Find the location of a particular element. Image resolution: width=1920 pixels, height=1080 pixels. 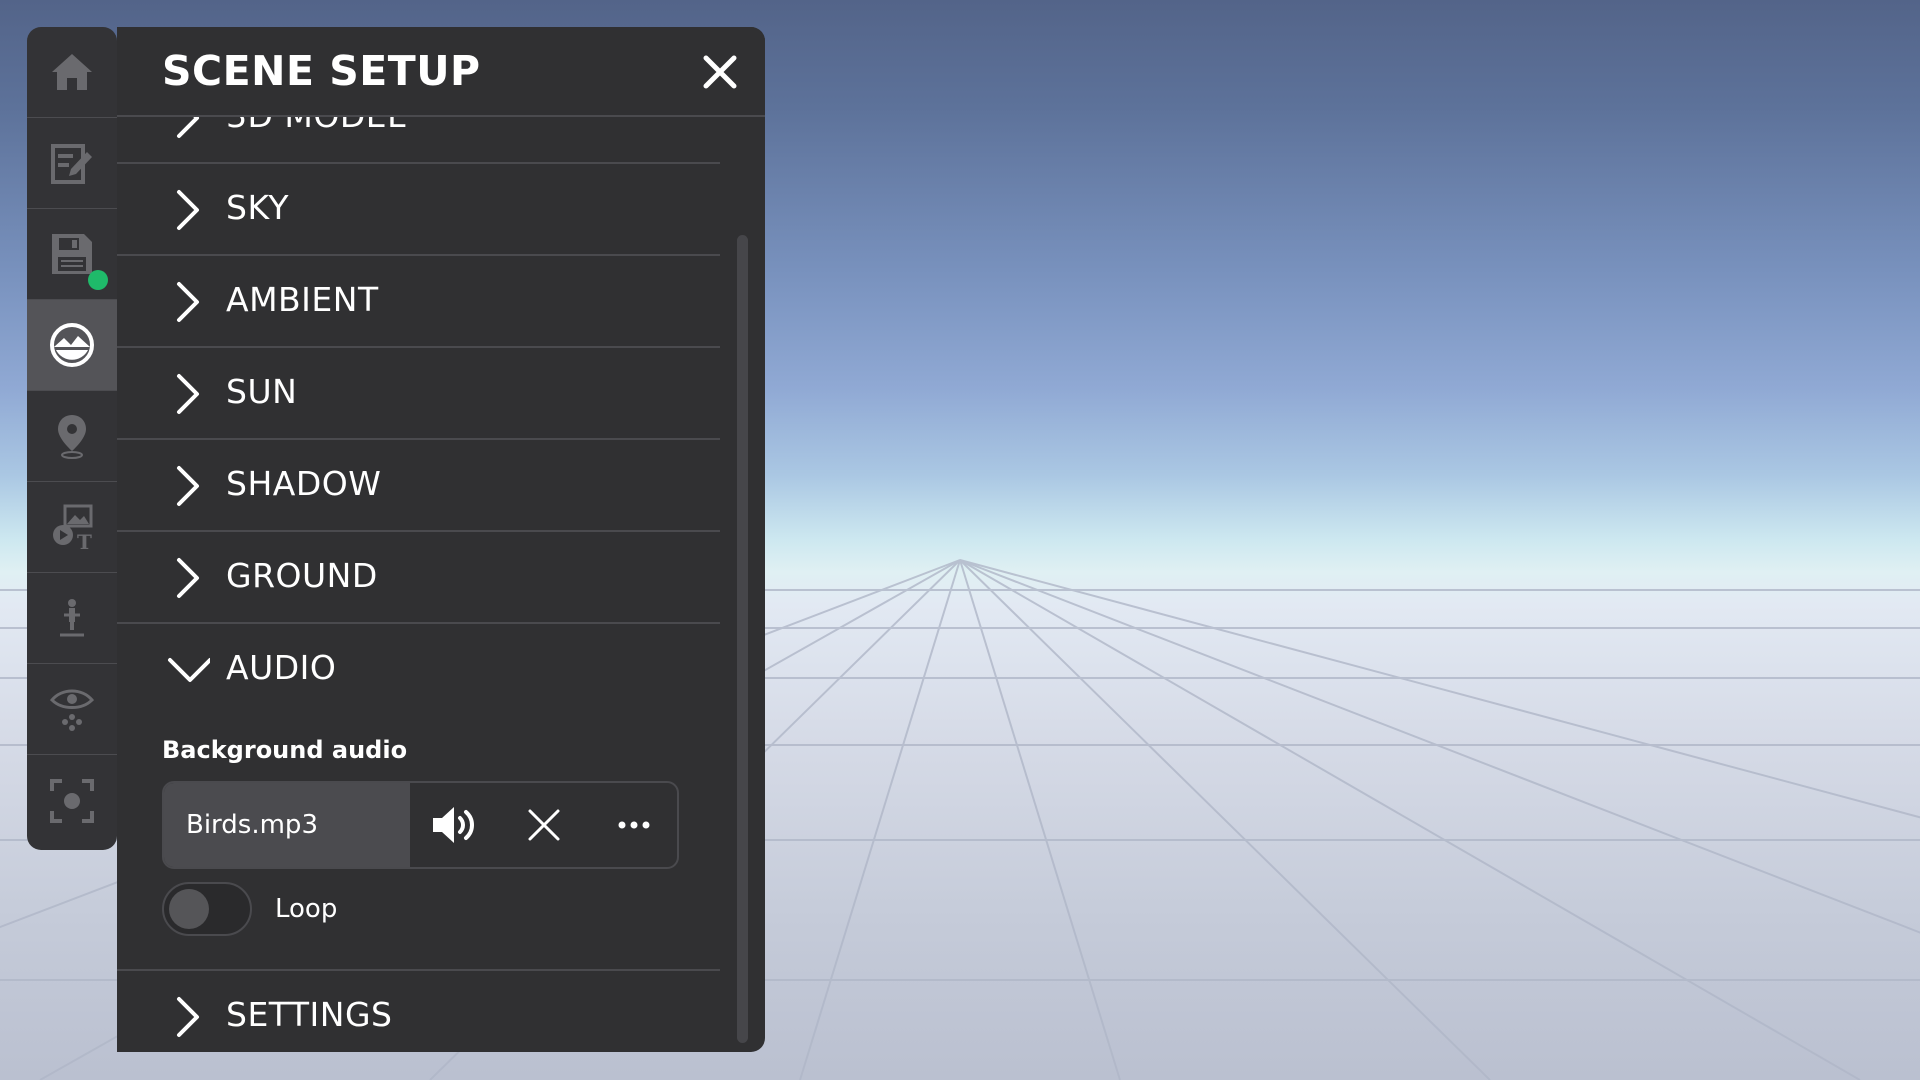

section-audio: AUDIO is located at coordinates (418, 670).